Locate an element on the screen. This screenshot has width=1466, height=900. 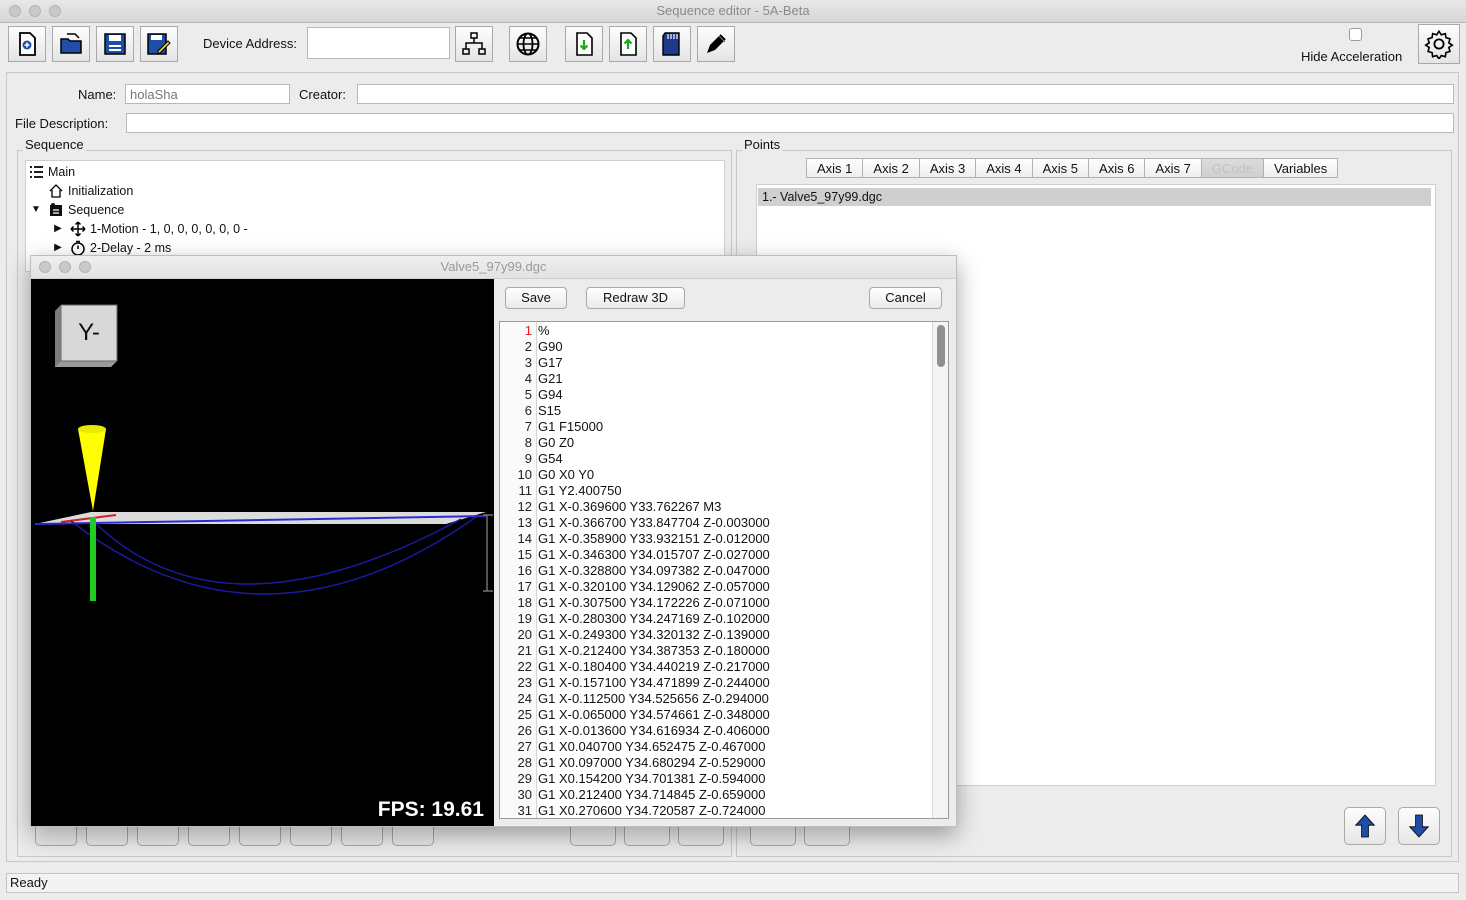
tree-item-initialization: Initialization is located at coordinates (90, 190).